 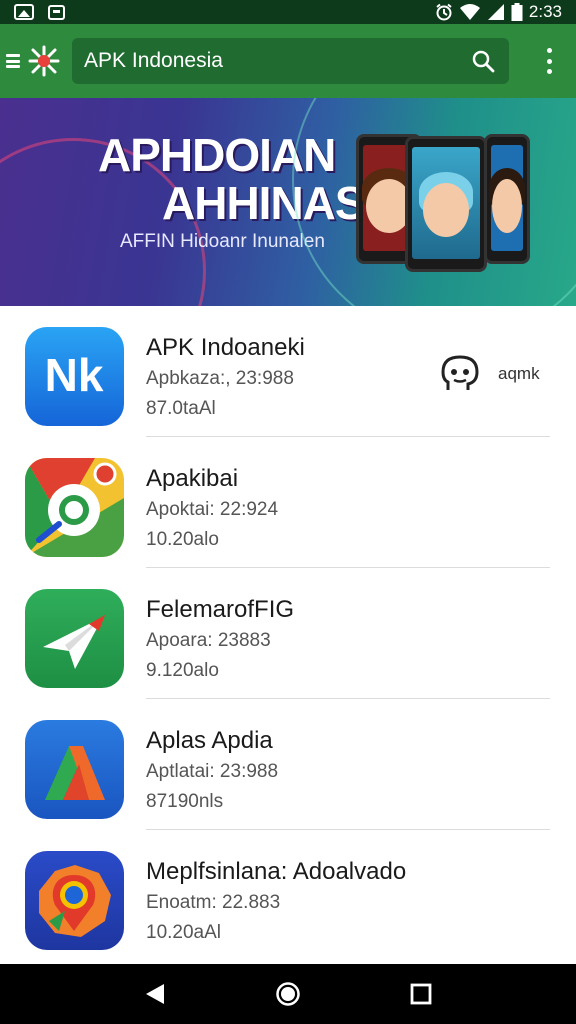 What do you see at coordinates (483, 61) in the screenshot?
I see `search-icon` at bounding box center [483, 61].